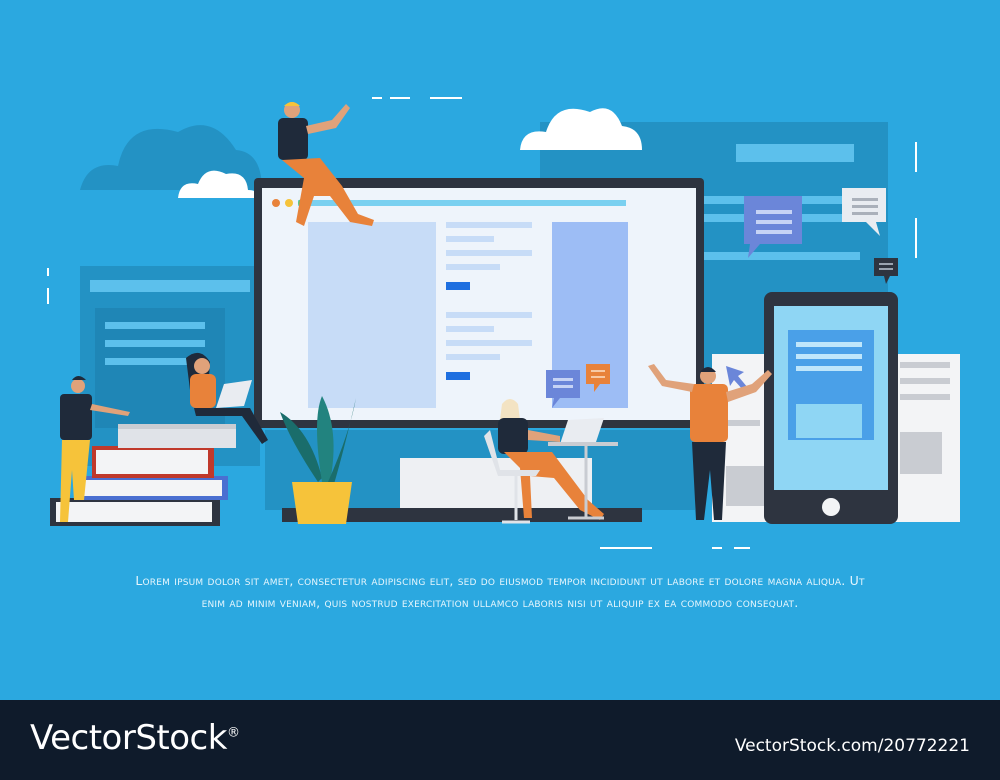 The width and height of the screenshot is (1000, 780). Describe the element at coordinates (852, 746) in the screenshot. I see `image-id-text: VectorStock.com/20772221` at that location.